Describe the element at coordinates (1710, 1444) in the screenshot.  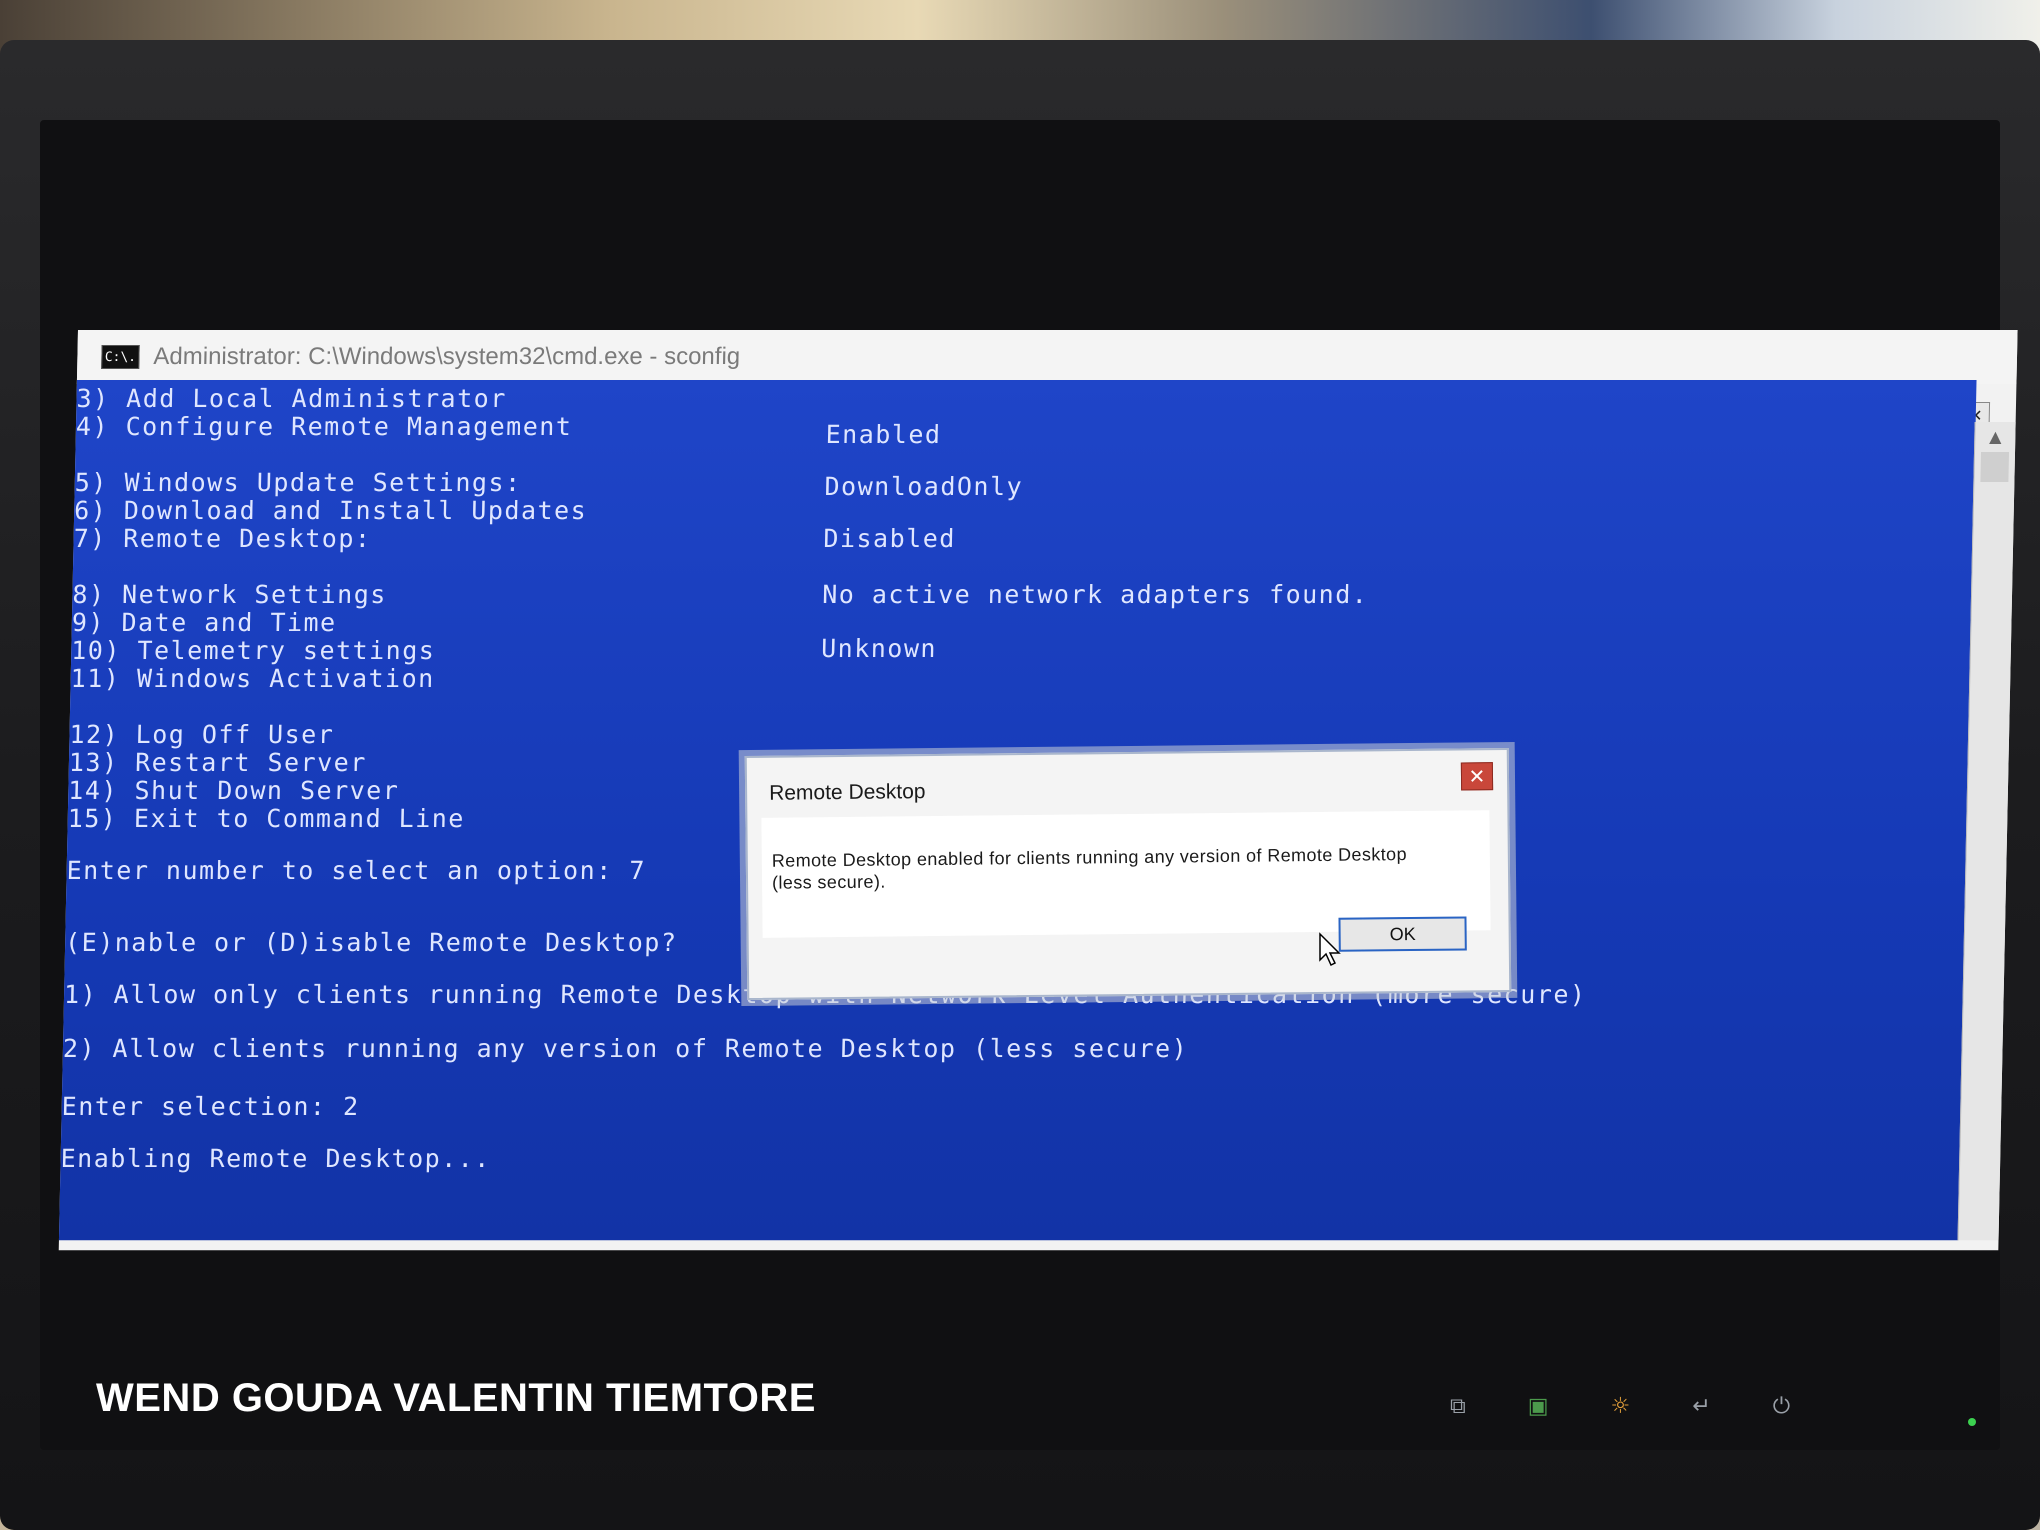
I see `monitor-control-panel: ⧉ ▣ ☼ ↵ ⏻` at that location.